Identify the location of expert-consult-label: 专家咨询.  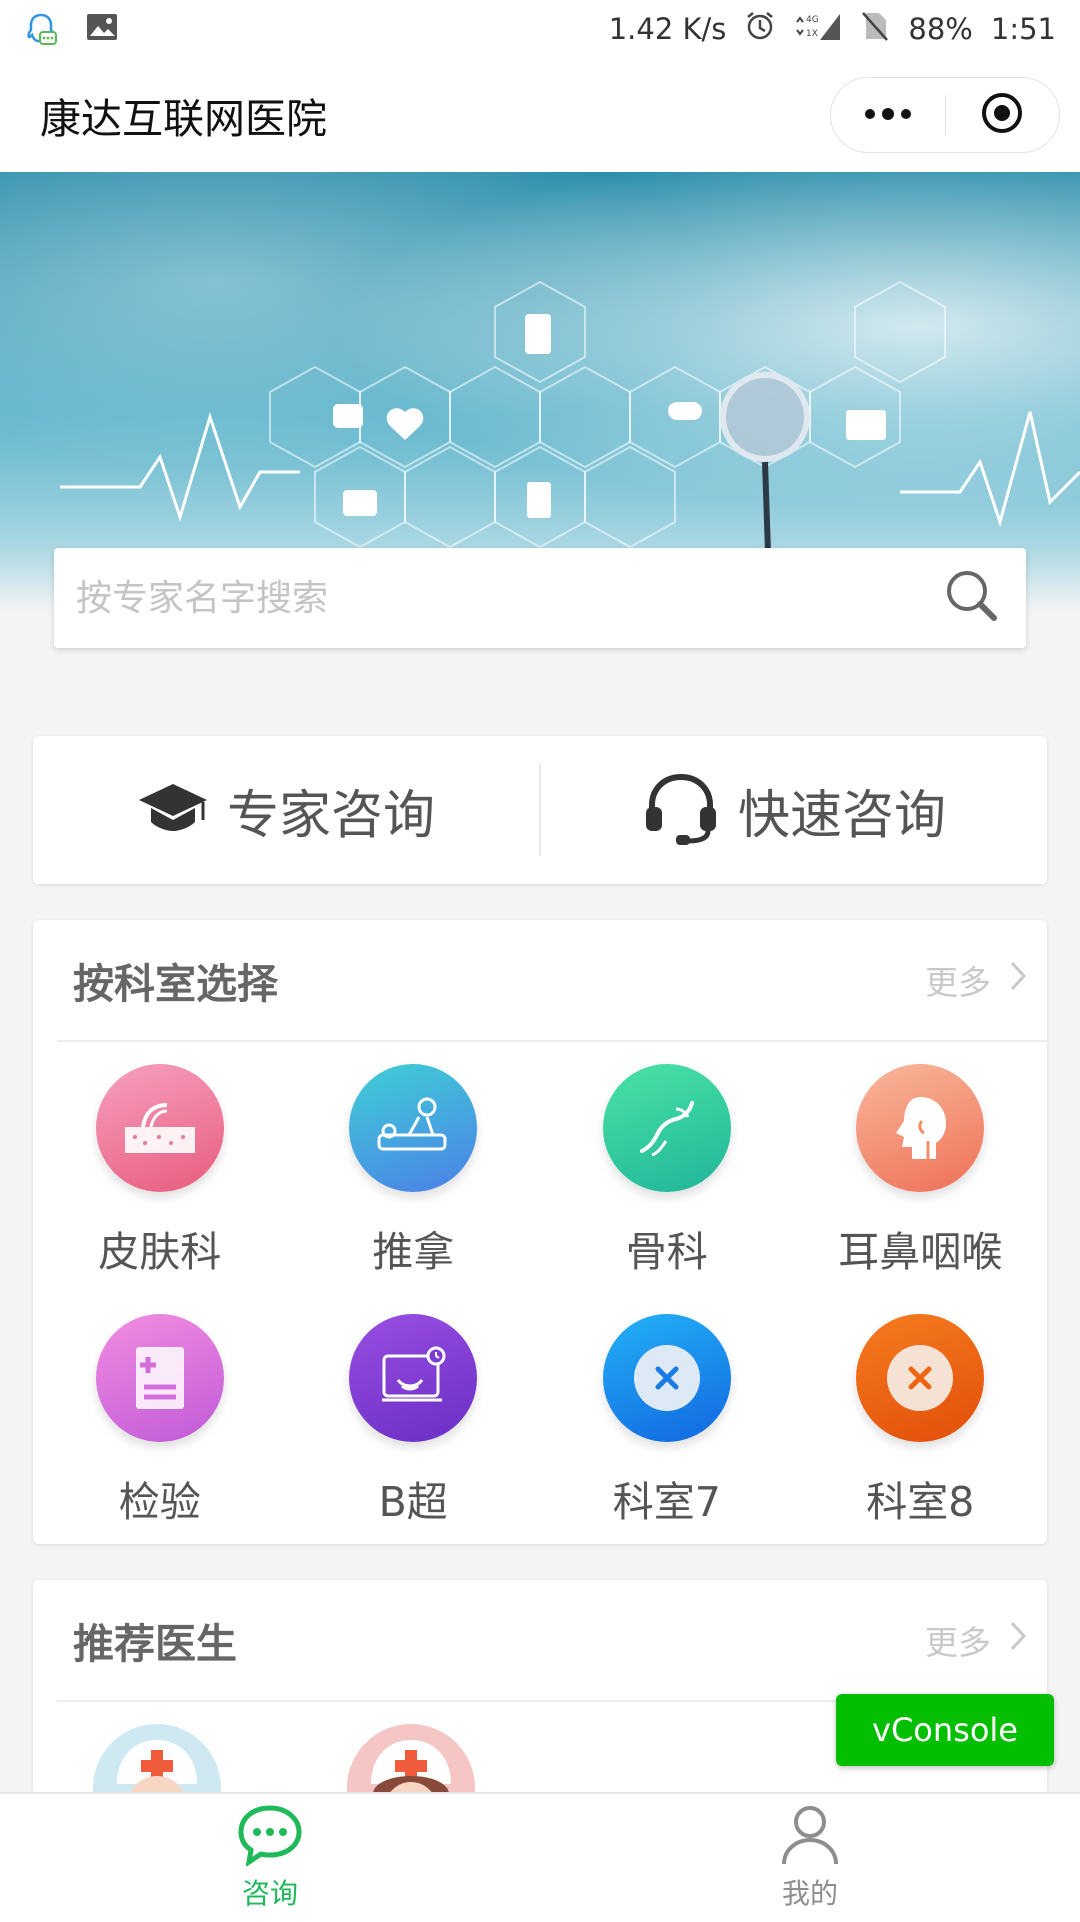
(330, 815).